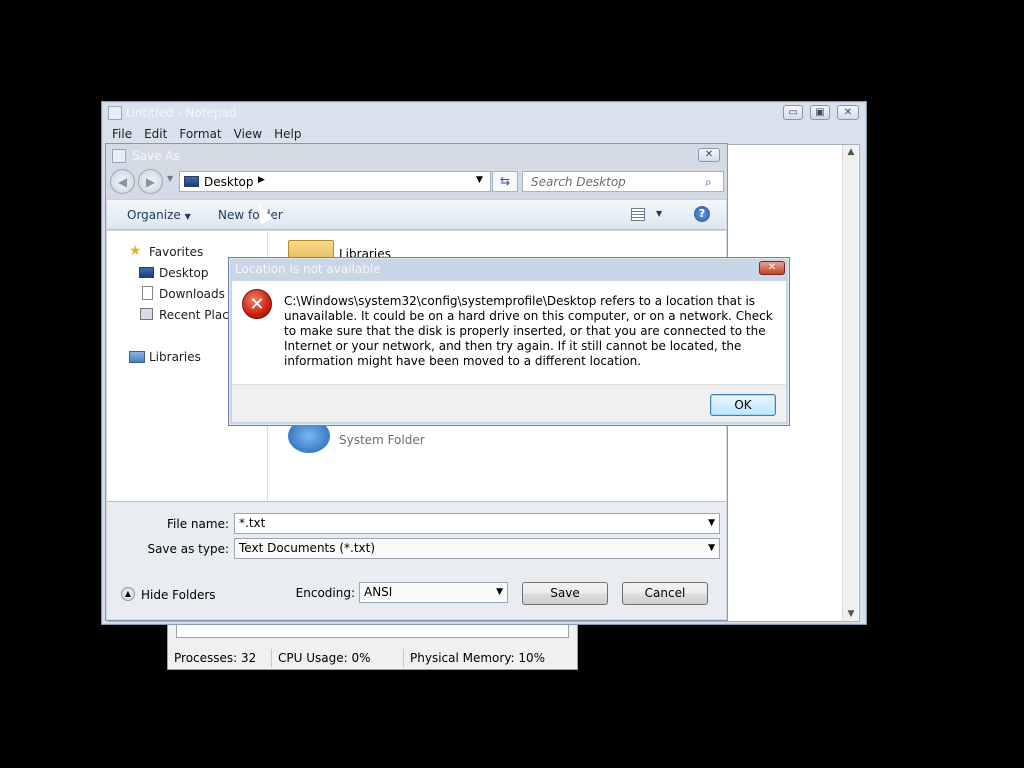 Image resolution: width=1024 pixels, height=768 pixels. Describe the element at coordinates (122, 181) in the screenshot. I see `back-button: ◀` at that location.